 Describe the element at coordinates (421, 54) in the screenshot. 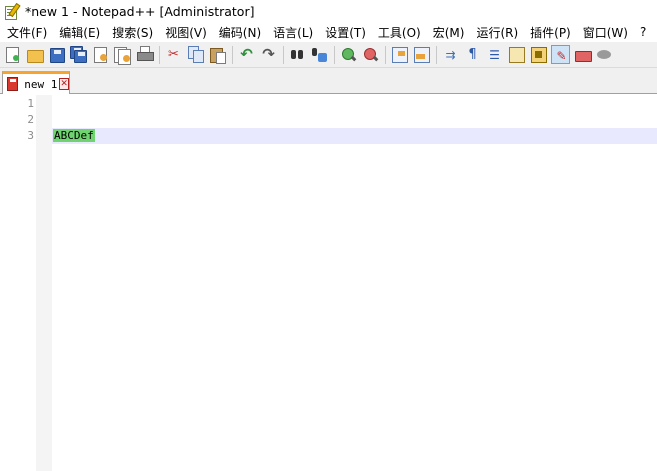

I see `sync-horizontal-icon` at that location.